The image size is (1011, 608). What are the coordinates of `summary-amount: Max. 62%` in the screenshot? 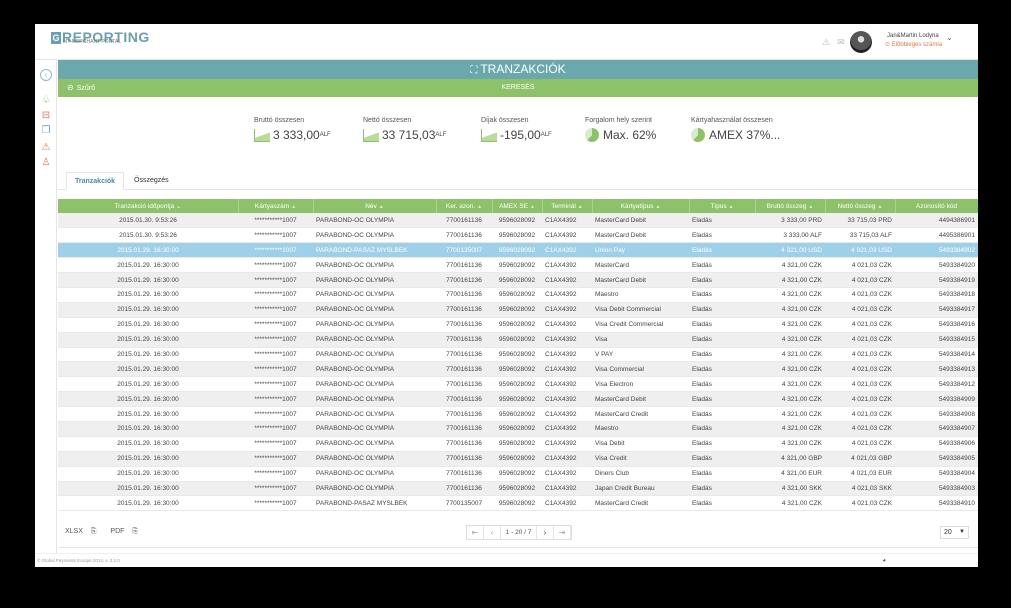 It's located at (630, 135).